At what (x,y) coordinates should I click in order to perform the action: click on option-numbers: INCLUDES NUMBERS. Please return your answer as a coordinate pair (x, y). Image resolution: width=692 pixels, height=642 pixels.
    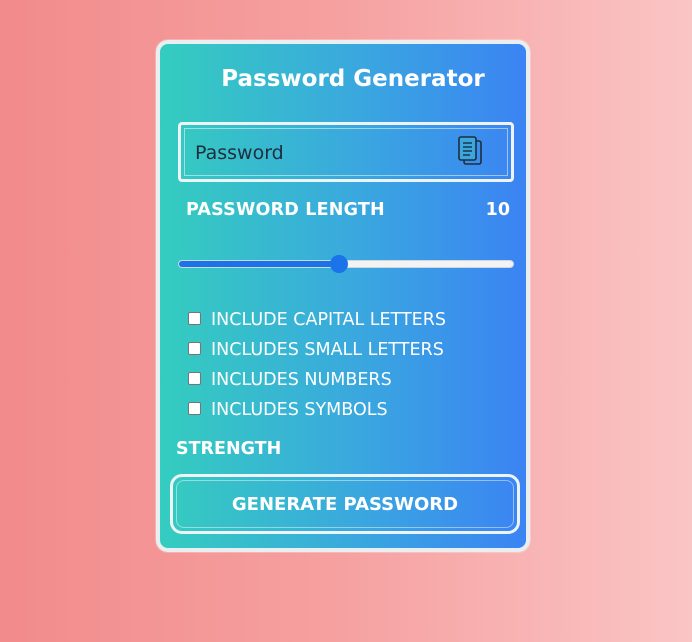
    Looking at the image, I should click on (290, 380).